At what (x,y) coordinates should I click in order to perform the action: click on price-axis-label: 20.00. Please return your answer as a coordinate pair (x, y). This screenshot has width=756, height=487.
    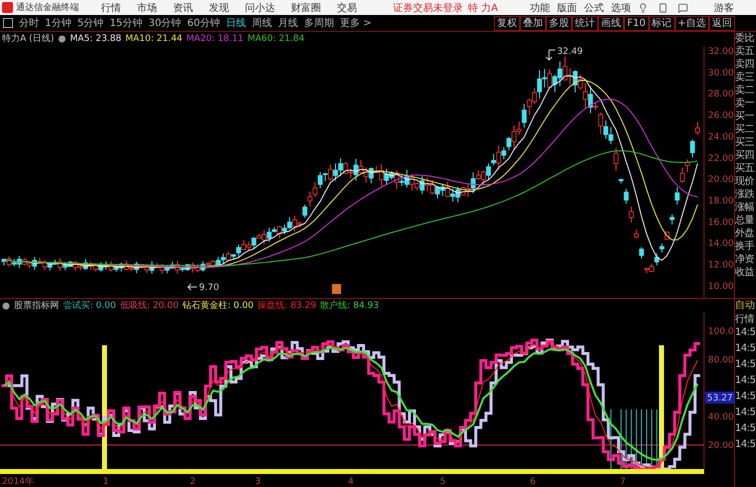
    Looking at the image, I should click on (721, 180).